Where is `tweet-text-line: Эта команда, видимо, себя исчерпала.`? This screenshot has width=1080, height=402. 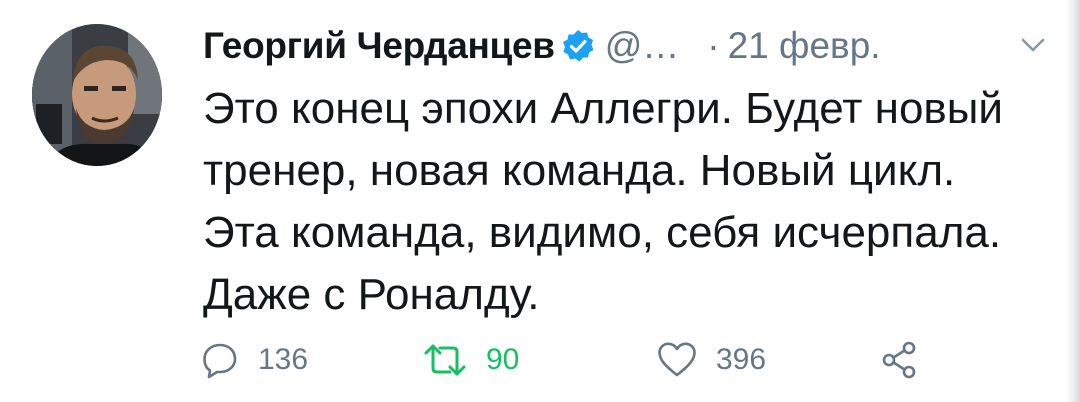
tweet-text-line: Эта команда, видимо, себя исчерпала. is located at coordinates (602, 232).